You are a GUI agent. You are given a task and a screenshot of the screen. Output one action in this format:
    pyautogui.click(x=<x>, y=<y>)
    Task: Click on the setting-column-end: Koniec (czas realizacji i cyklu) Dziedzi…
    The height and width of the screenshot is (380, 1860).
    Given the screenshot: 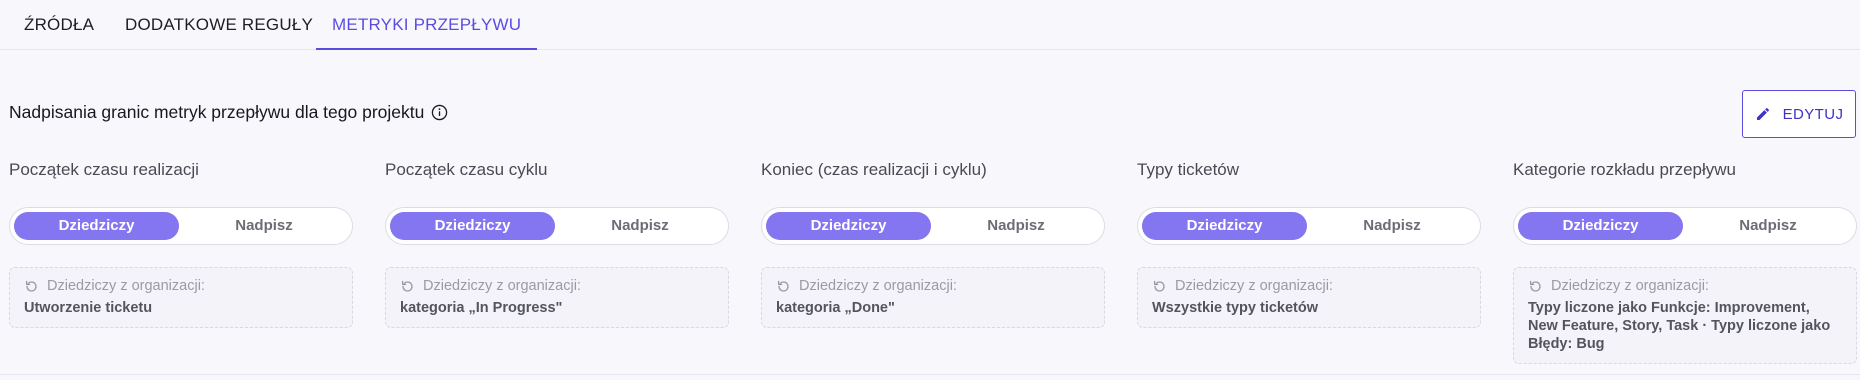 What is the action you would take?
    pyautogui.click(x=933, y=244)
    